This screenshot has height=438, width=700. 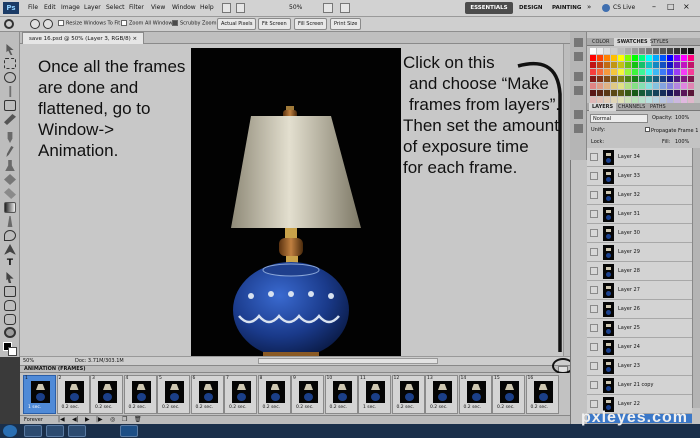 I want to click on menu-select: Select, so click(x=115, y=7).